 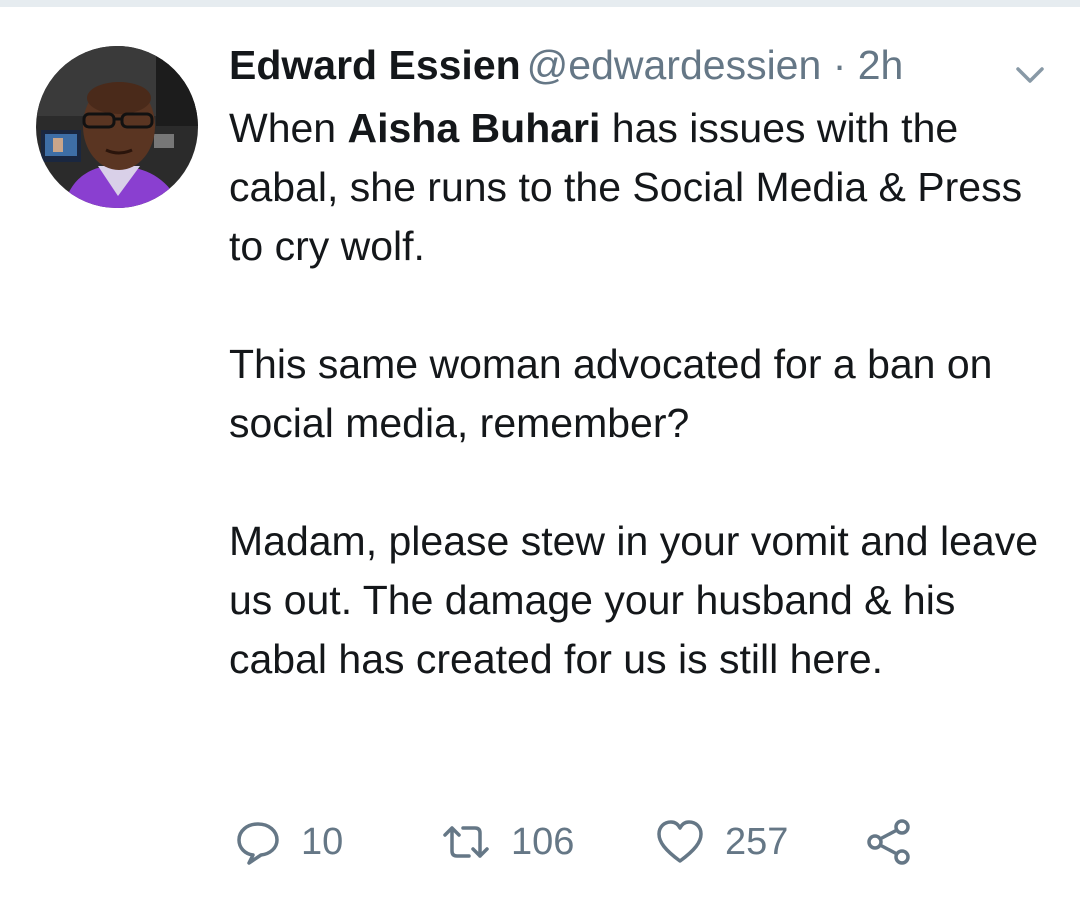 I want to click on timestamp: 2h, so click(x=881, y=65).